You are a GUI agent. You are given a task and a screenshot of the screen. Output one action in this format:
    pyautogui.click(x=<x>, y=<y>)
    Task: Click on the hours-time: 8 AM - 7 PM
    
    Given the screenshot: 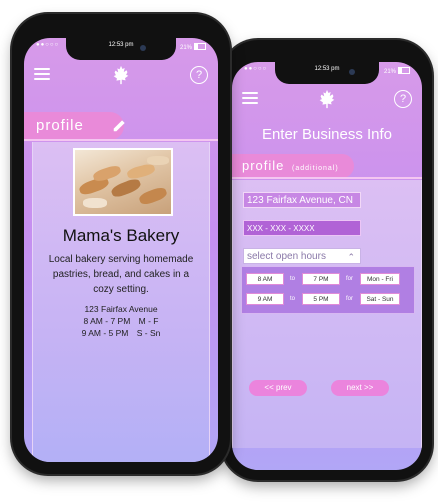 What is the action you would take?
    pyautogui.click(x=107, y=321)
    